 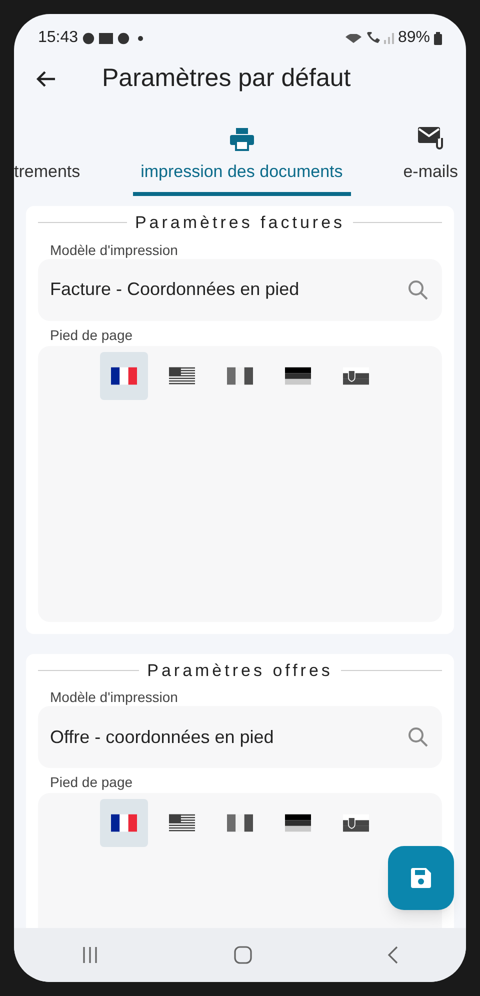 What do you see at coordinates (430, 160) in the screenshot?
I see `tab: e-mails` at bounding box center [430, 160].